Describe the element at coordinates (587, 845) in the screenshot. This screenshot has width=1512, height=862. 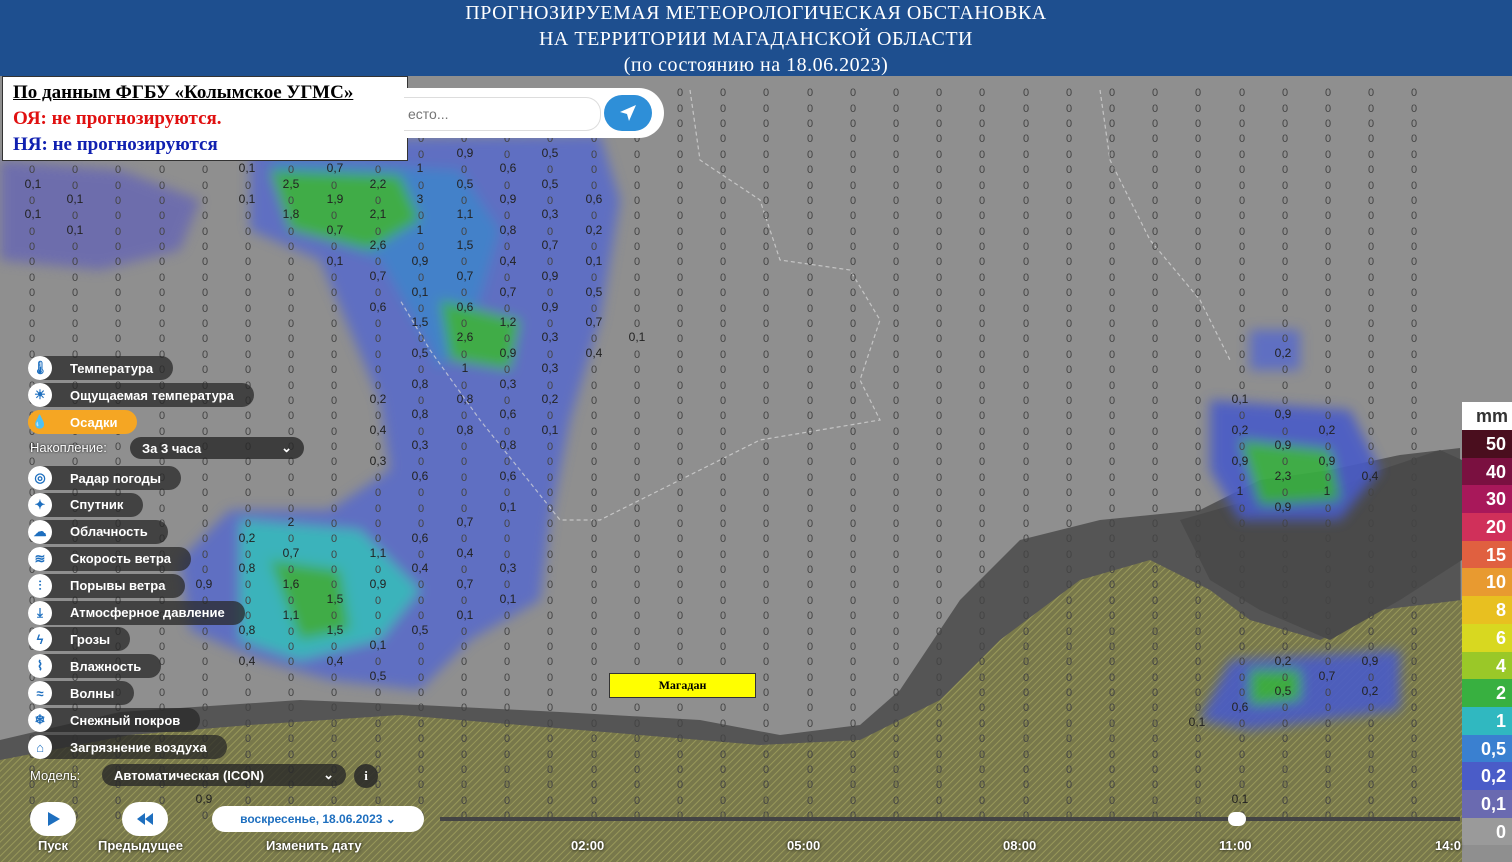
I see `time-label: 02:00` at that location.